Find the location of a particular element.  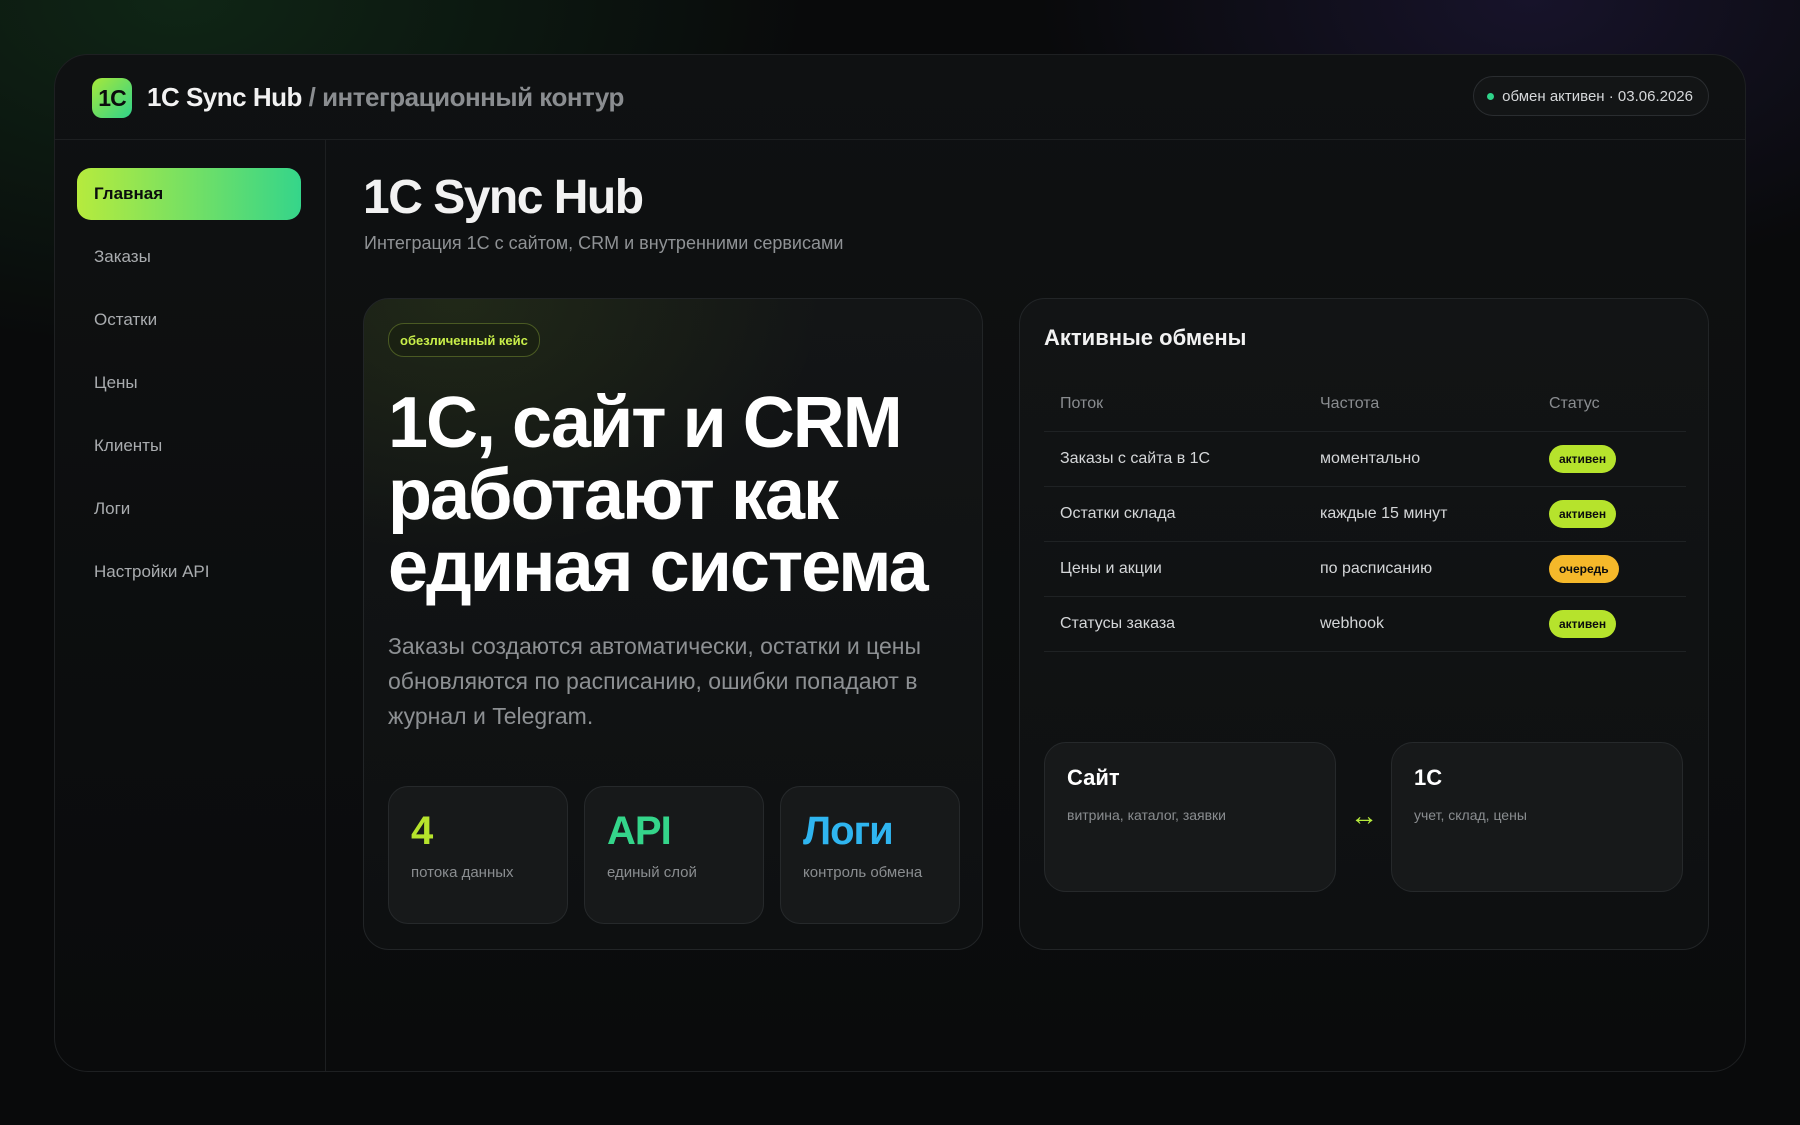

sidebar-item-label: Остатки is located at coordinates (126, 319).